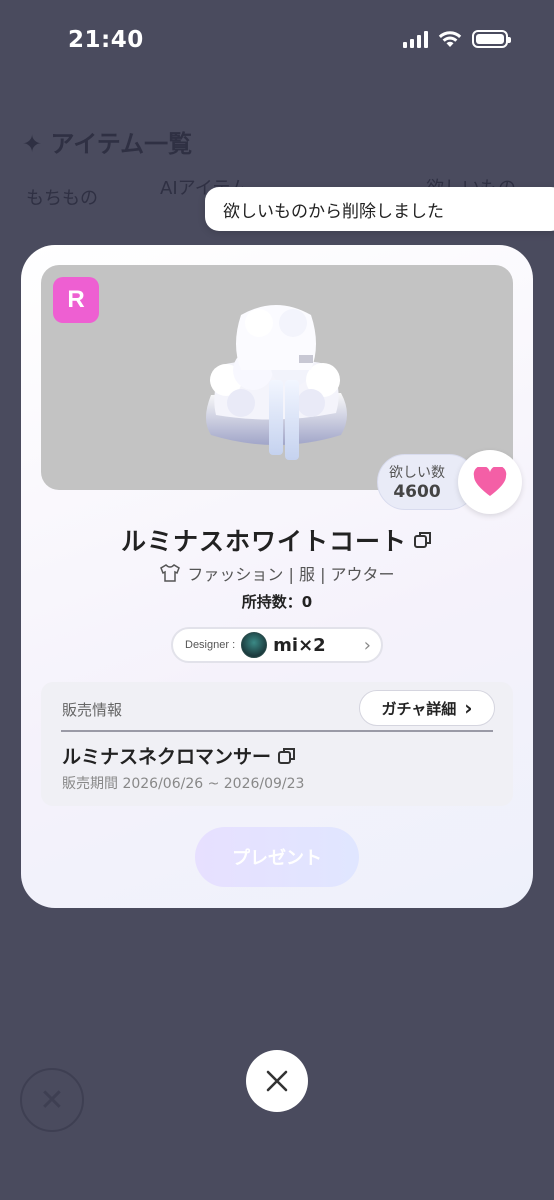 The height and width of the screenshot is (1200, 554). Describe the element at coordinates (52, 1100) in the screenshot. I see `background-close-icon: ✕` at that location.